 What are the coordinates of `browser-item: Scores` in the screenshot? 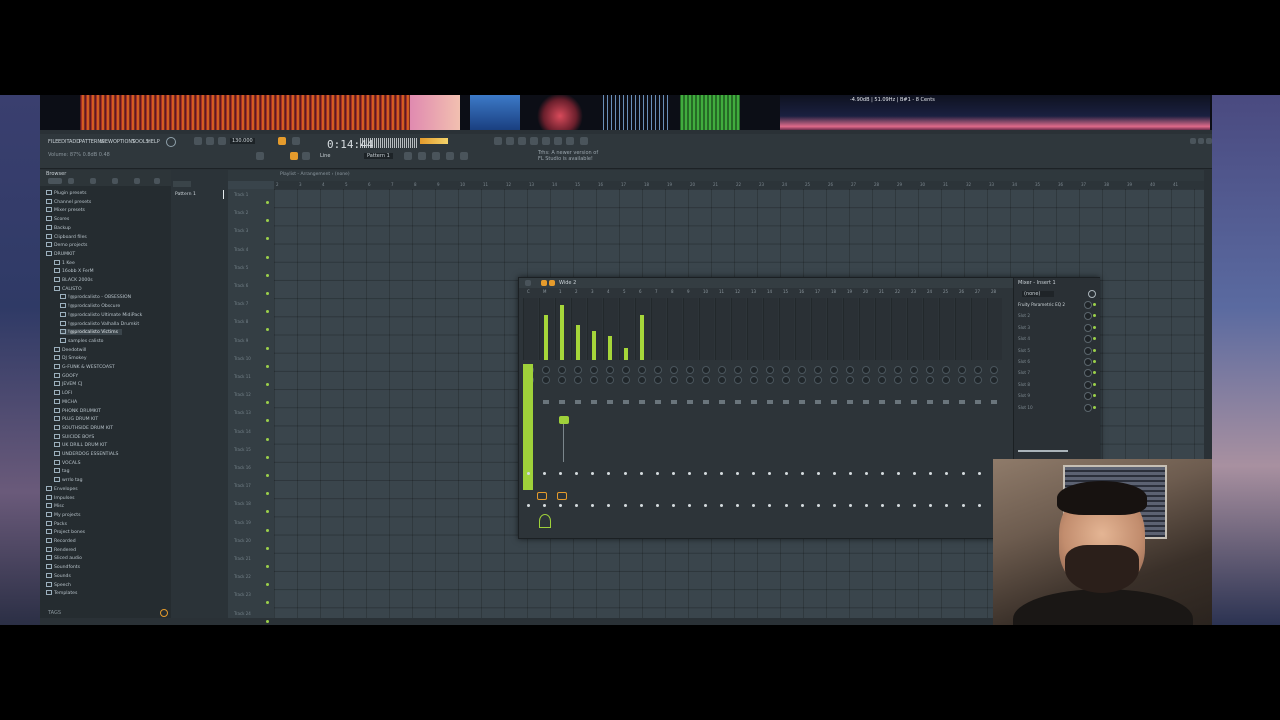 It's located at (57, 219).